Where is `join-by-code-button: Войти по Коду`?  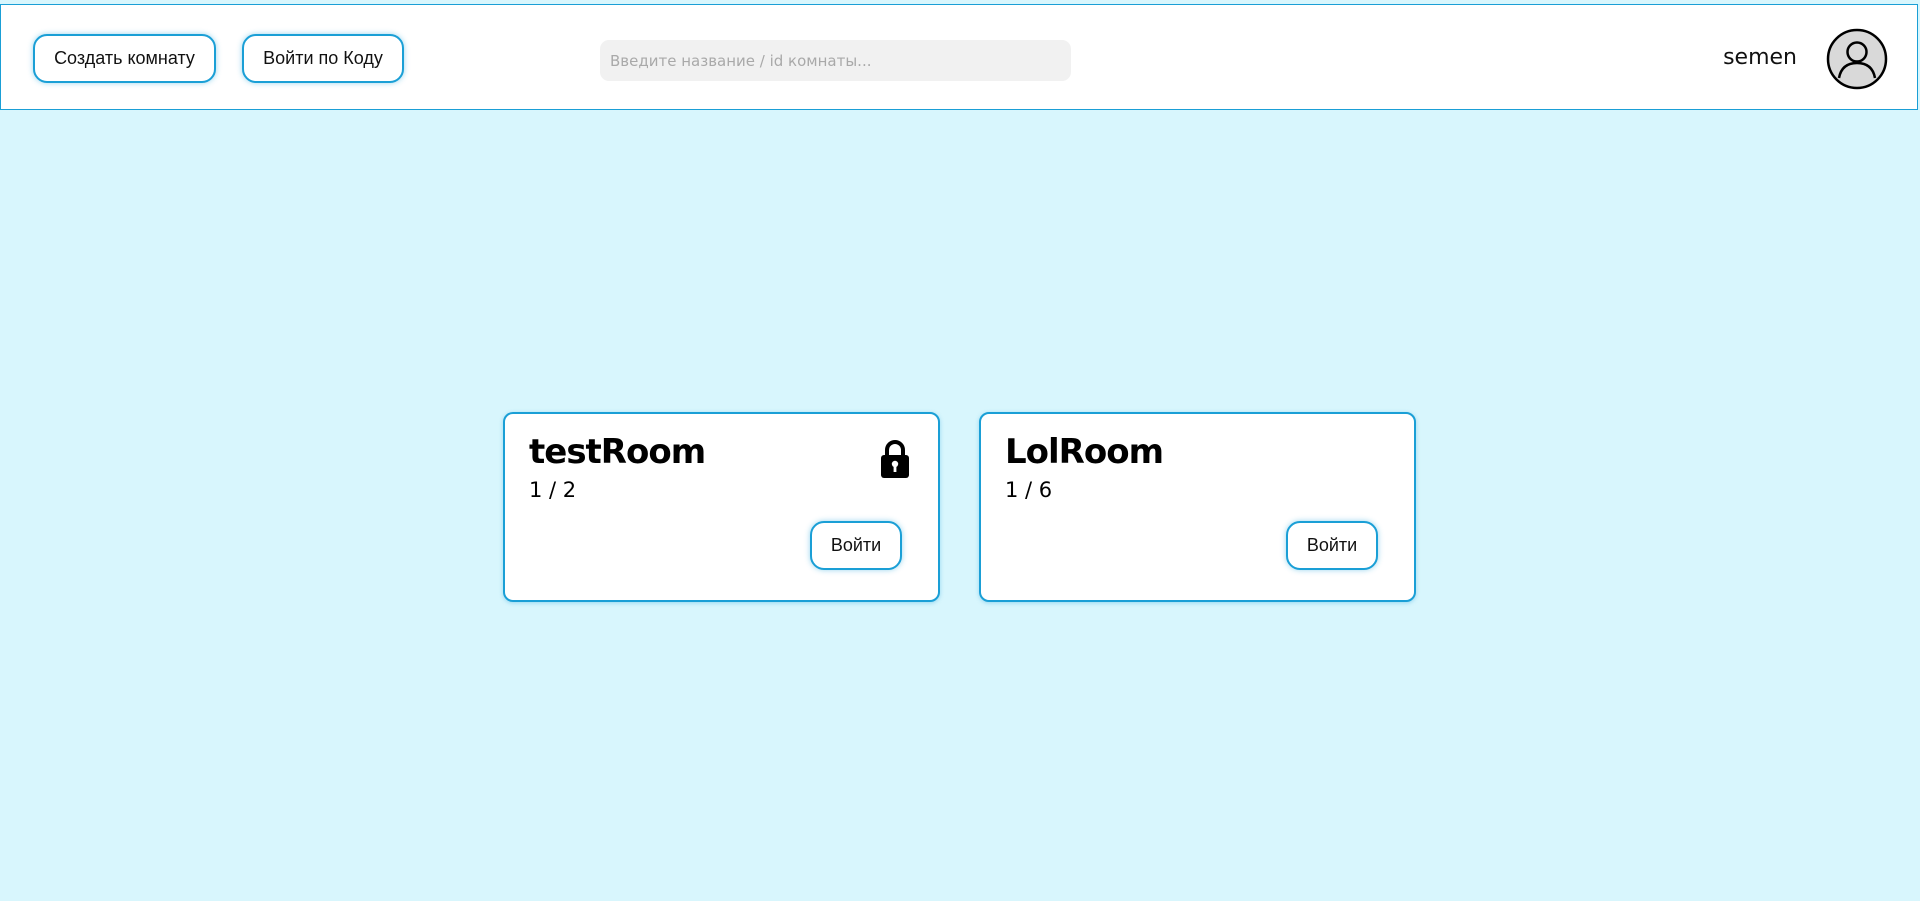 join-by-code-button: Войти по Коду is located at coordinates (323, 58).